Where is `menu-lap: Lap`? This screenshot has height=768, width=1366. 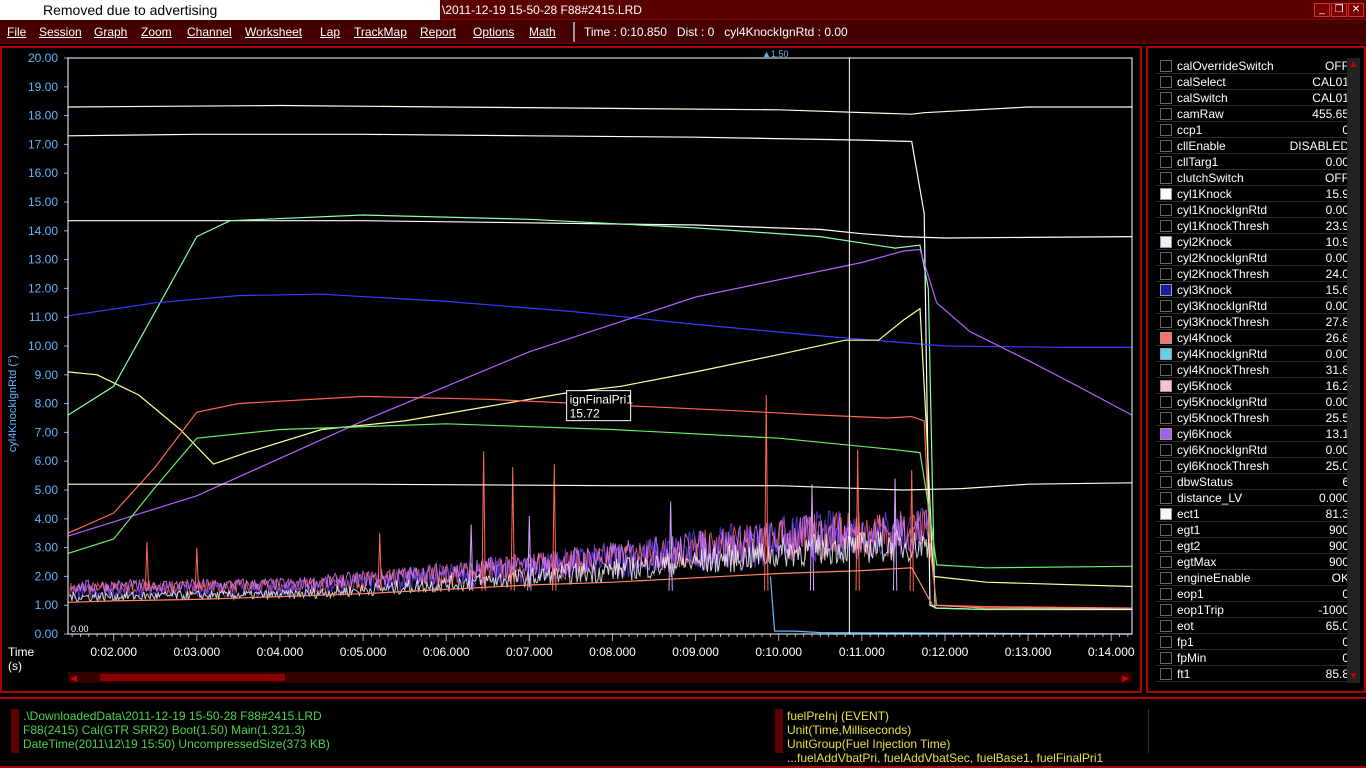
menu-lap: Lap is located at coordinates (330, 32).